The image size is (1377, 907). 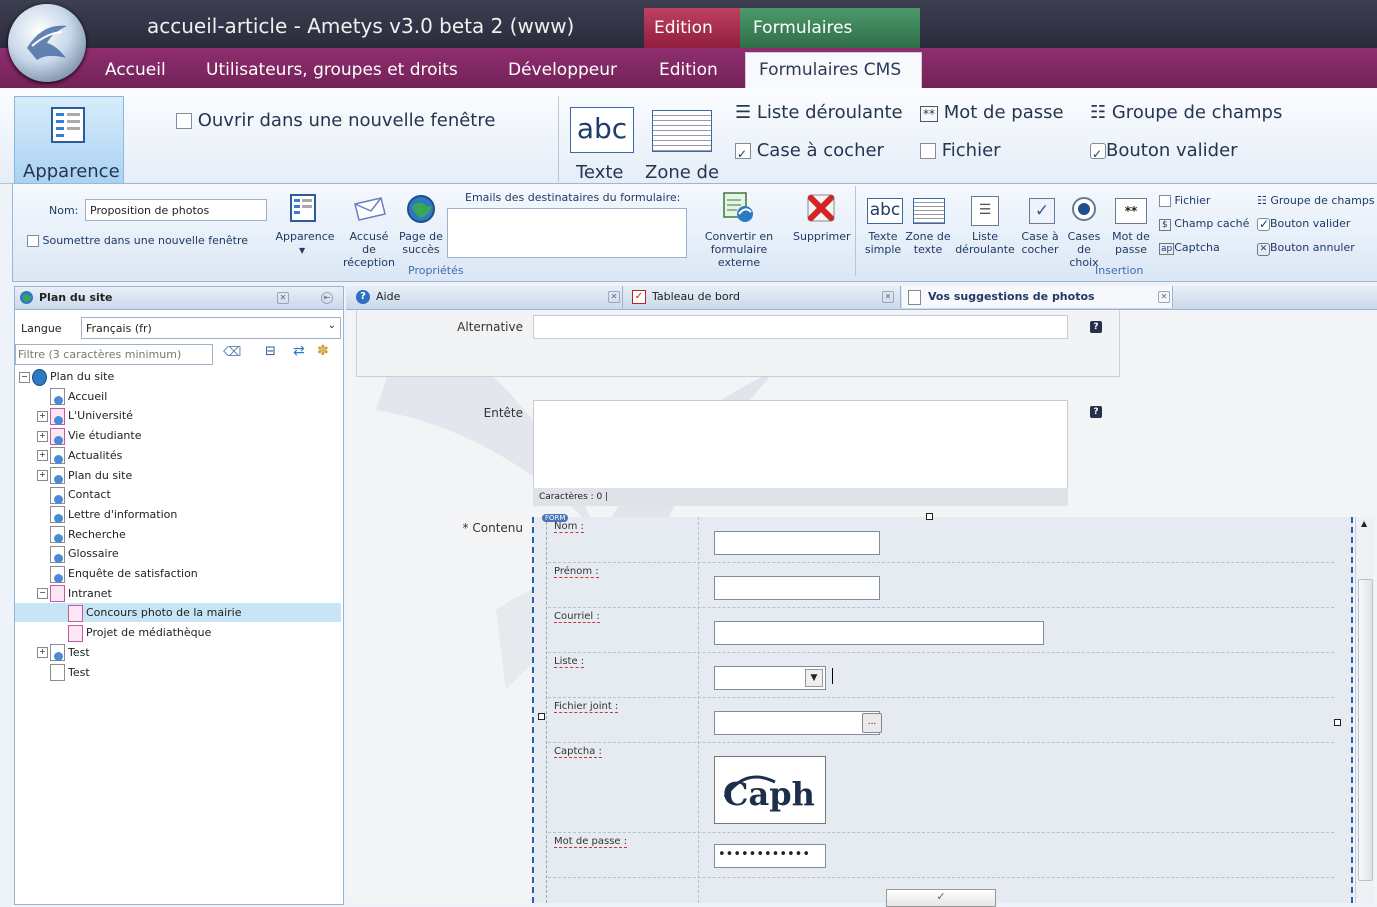 I want to click on open-new-window-option: Ouvrir dans une nouvelle fenêtre, so click(x=335, y=120).